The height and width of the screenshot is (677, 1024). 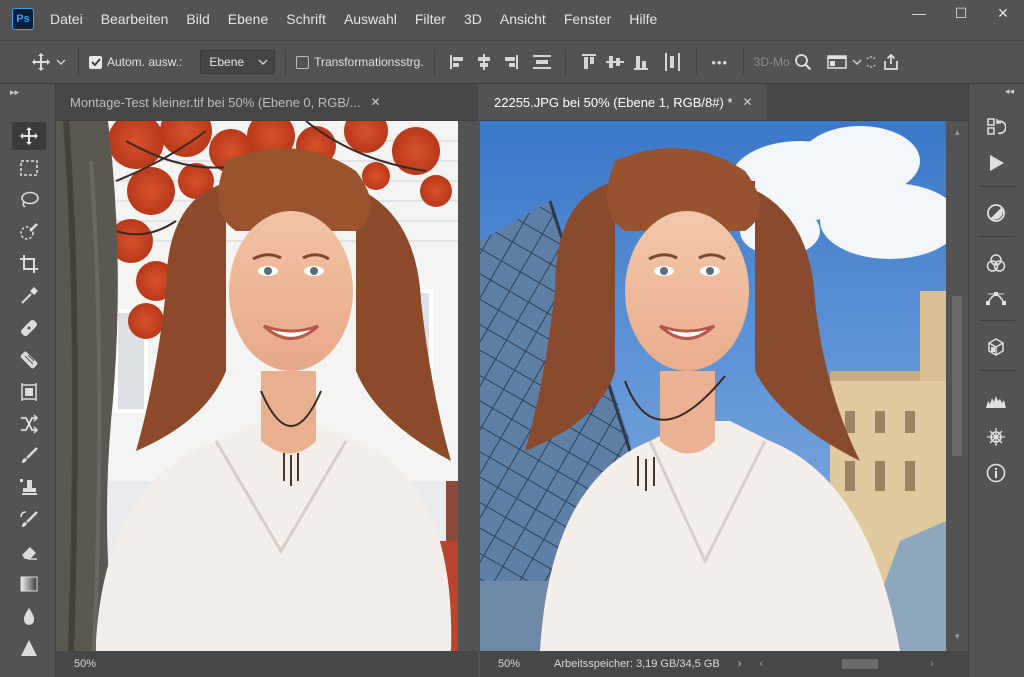 What do you see at coordinates (41, 62) in the screenshot?
I see `move-tool-preset-icon` at bounding box center [41, 62].